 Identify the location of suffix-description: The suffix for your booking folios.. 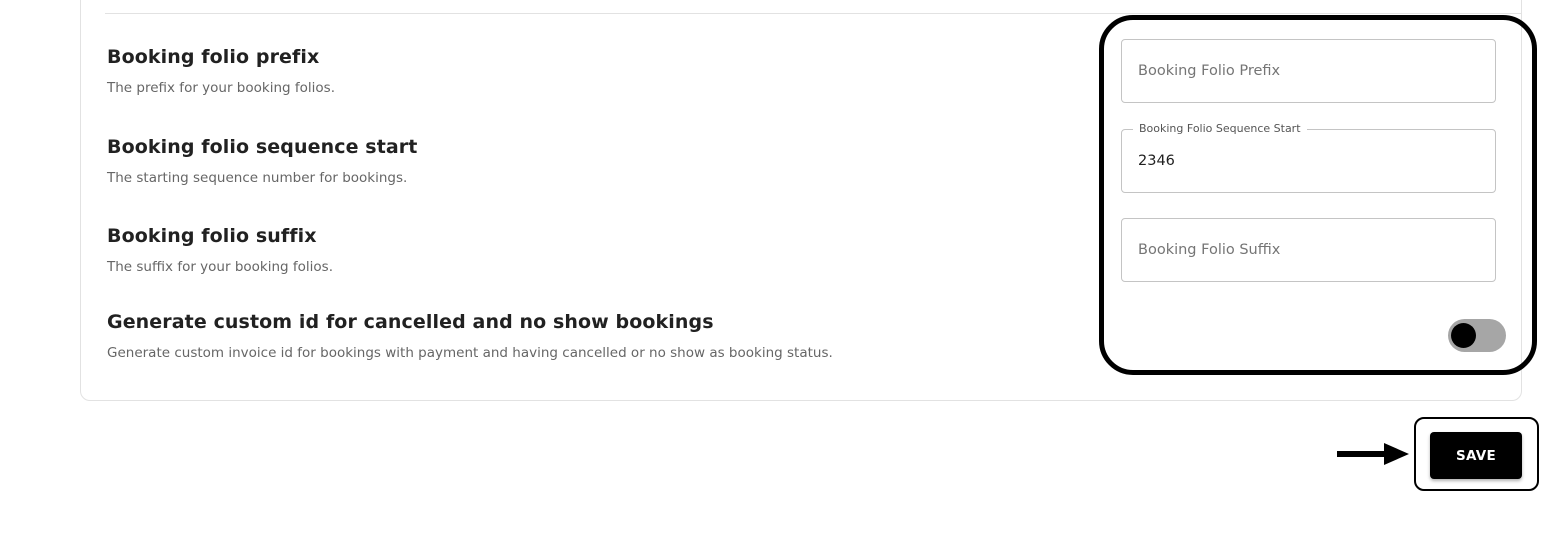
(220, 267).